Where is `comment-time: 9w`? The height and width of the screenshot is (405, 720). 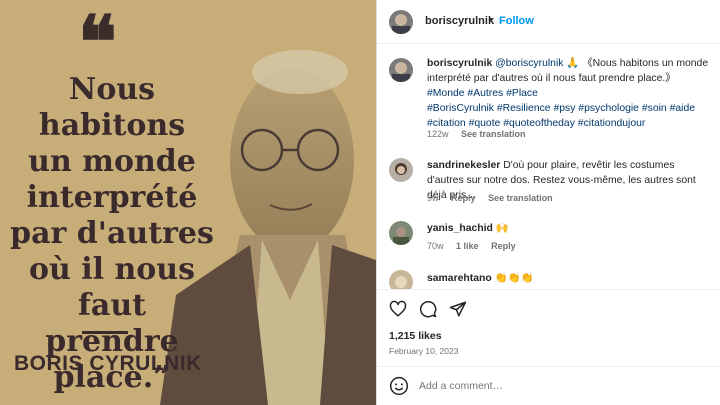
comment-time: 9w is located at coordinates (433, 198).